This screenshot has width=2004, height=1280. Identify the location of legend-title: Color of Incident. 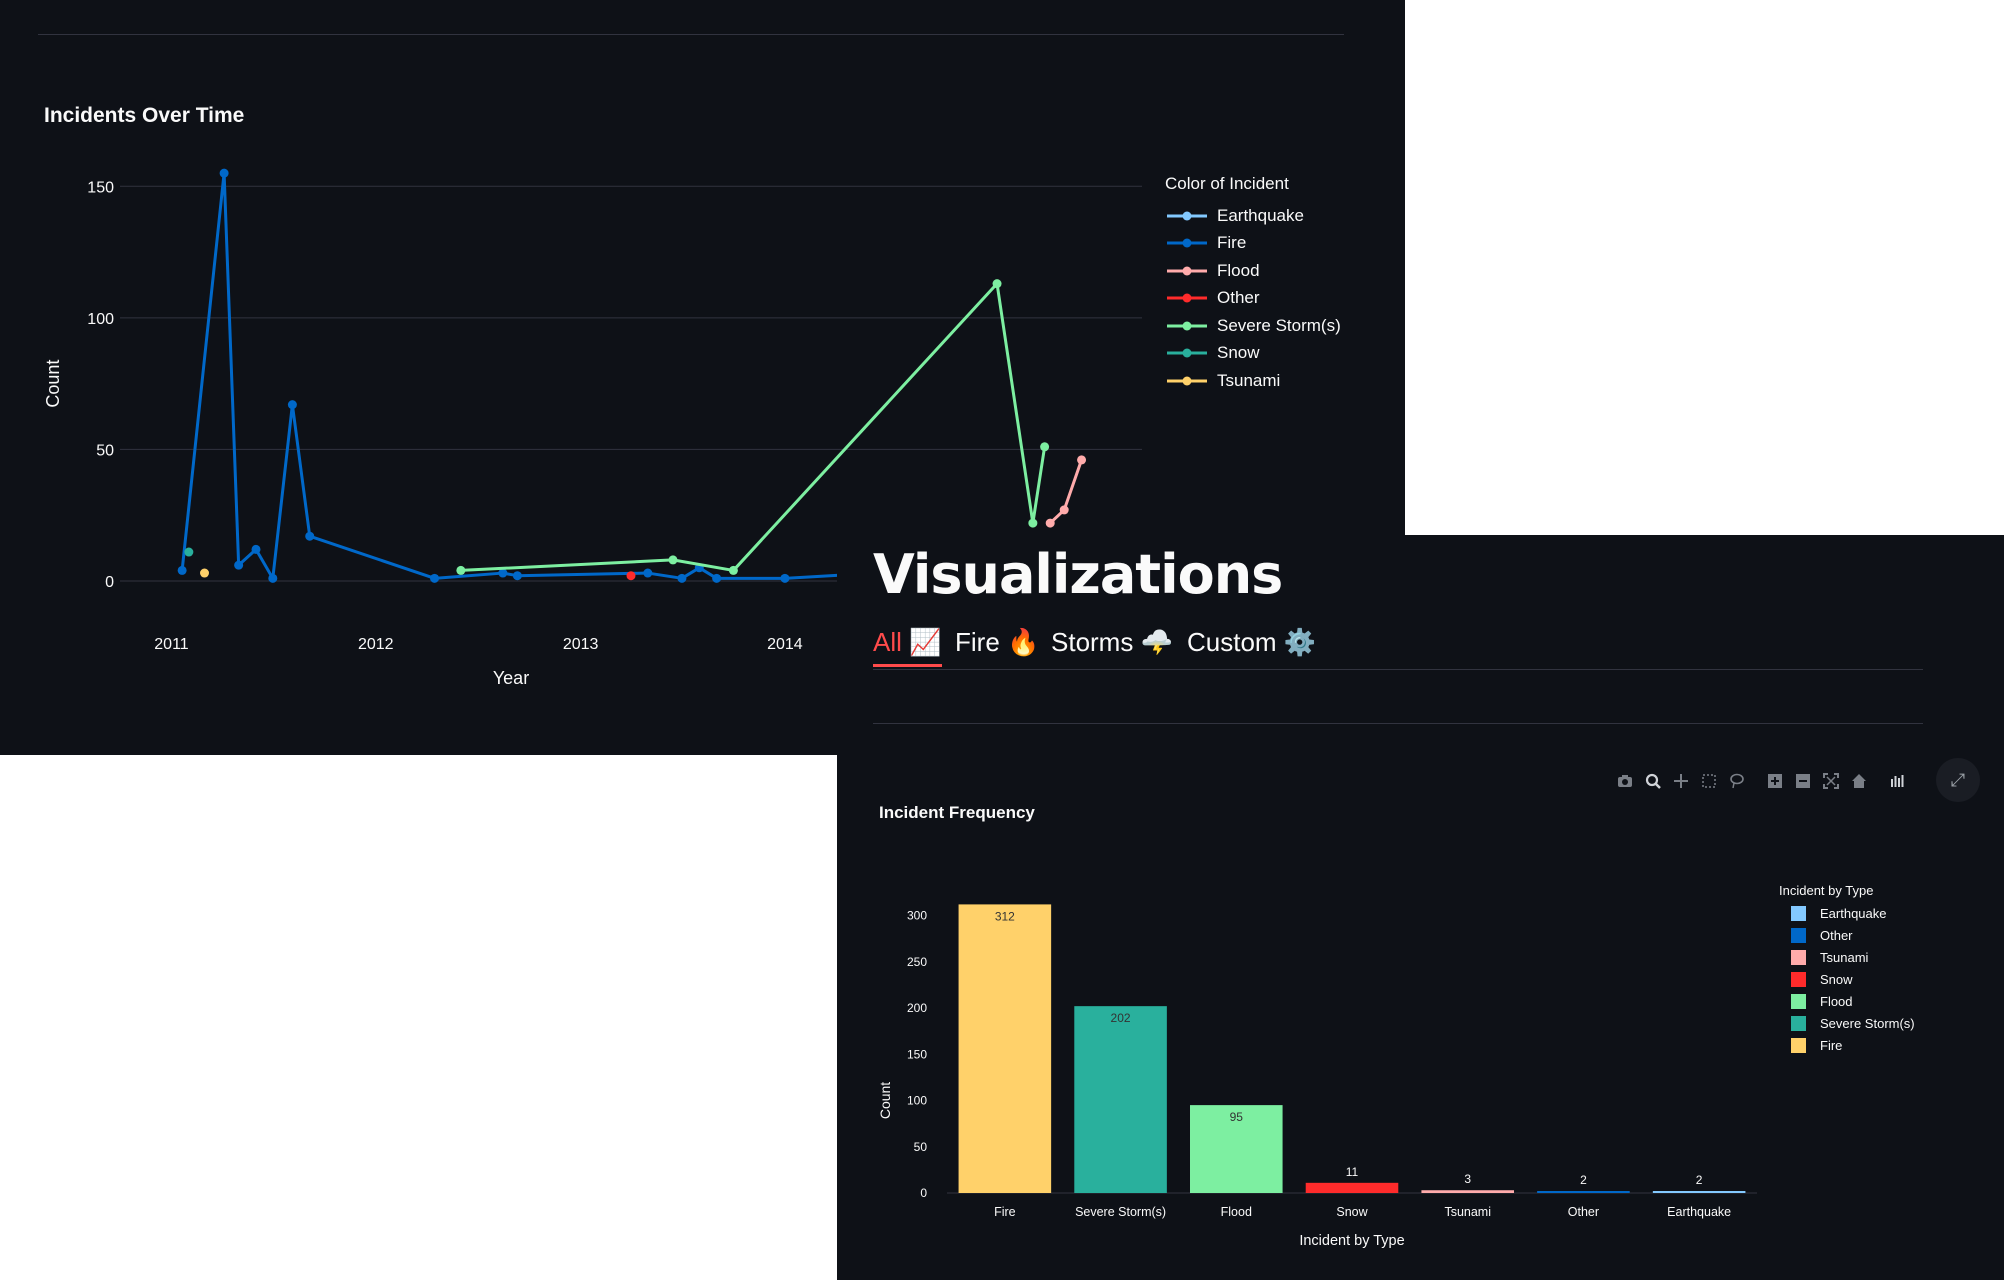
(1227, 183).